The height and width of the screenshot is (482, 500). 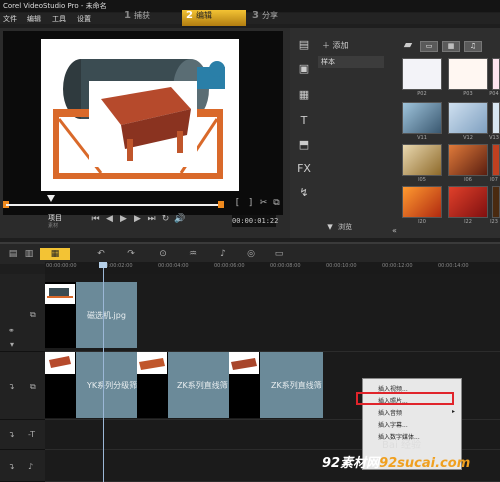 I want to click on filter-fx-icon: FX, so click(x=304, y=169).